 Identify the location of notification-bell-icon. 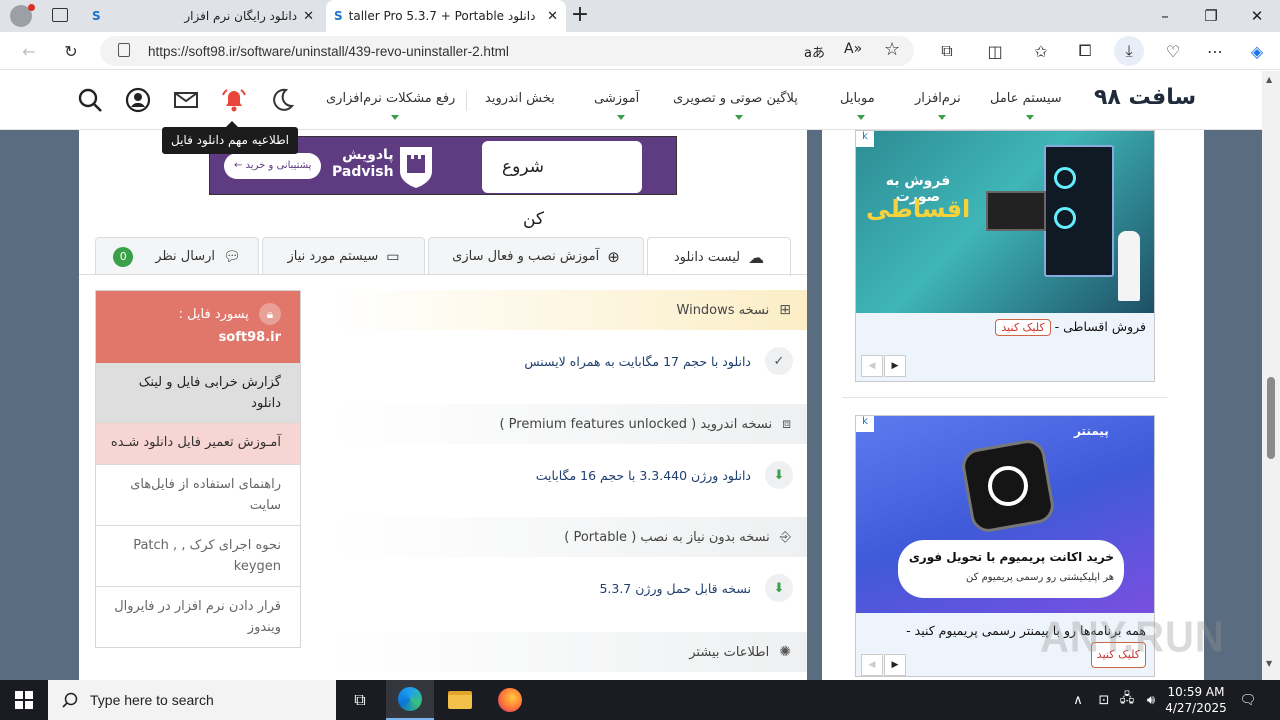
(234, 100).